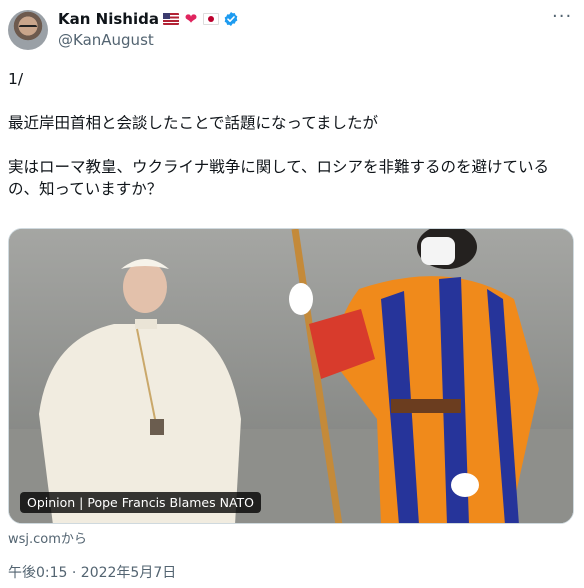  What do you see at coordinates (28, 30) in the screenshot?
I see `avatar` at bounding box center [28, 30].